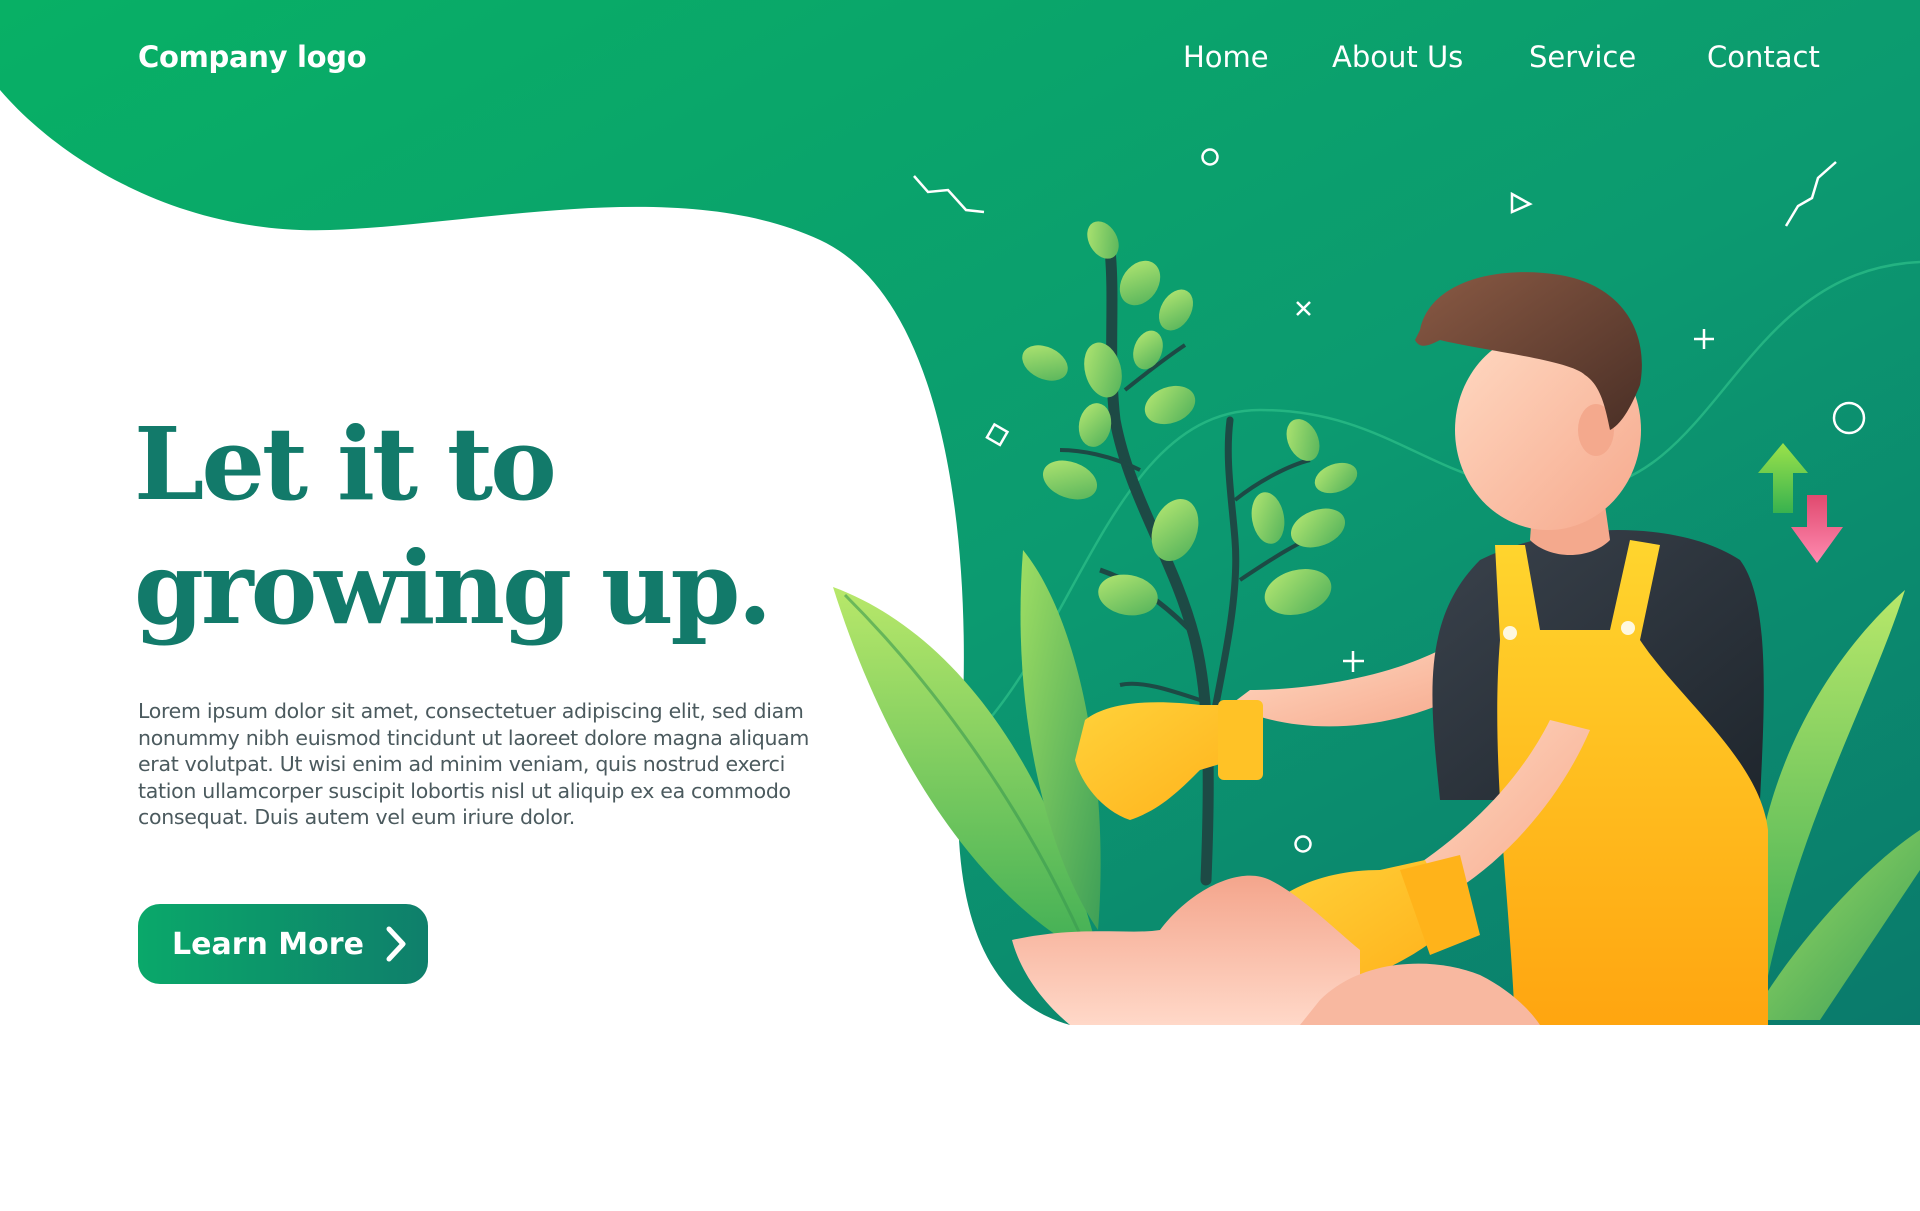 This screenshot has width=1920, height=1211. What do you see at coordinates (453, 526) in the screenshot?
I see `hero-title: Let it to growing up.` at bounding box center [453, 526].